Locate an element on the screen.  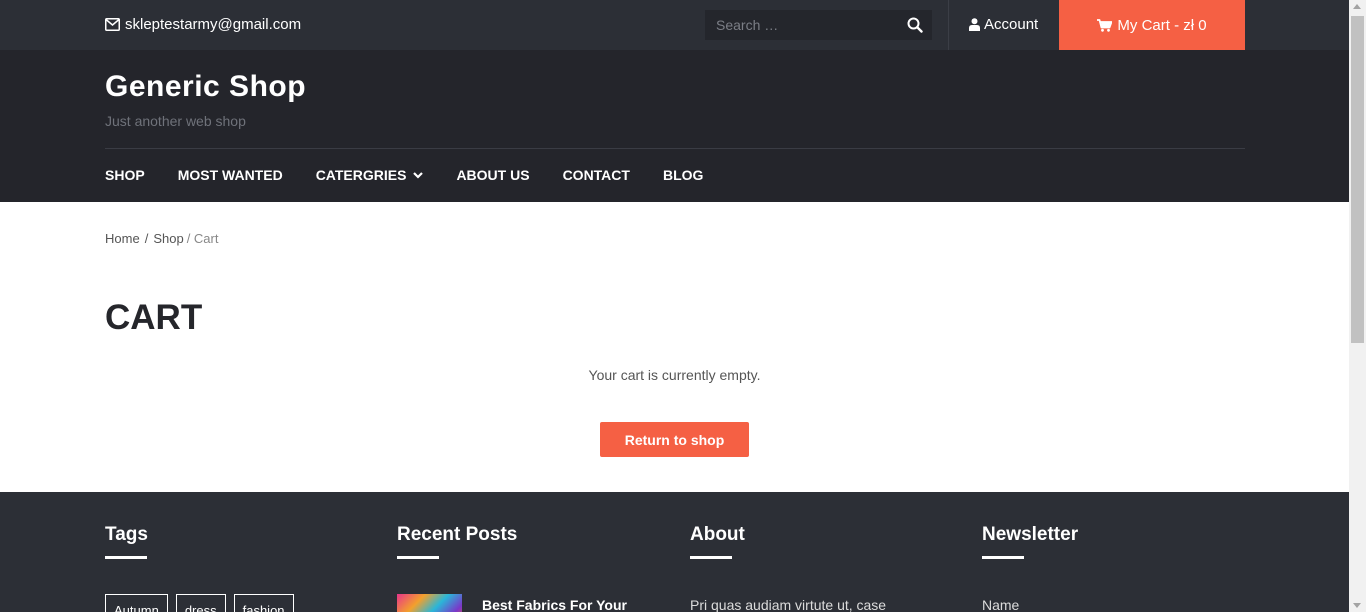
account-label: Account is located at coordinates (1011, 24).